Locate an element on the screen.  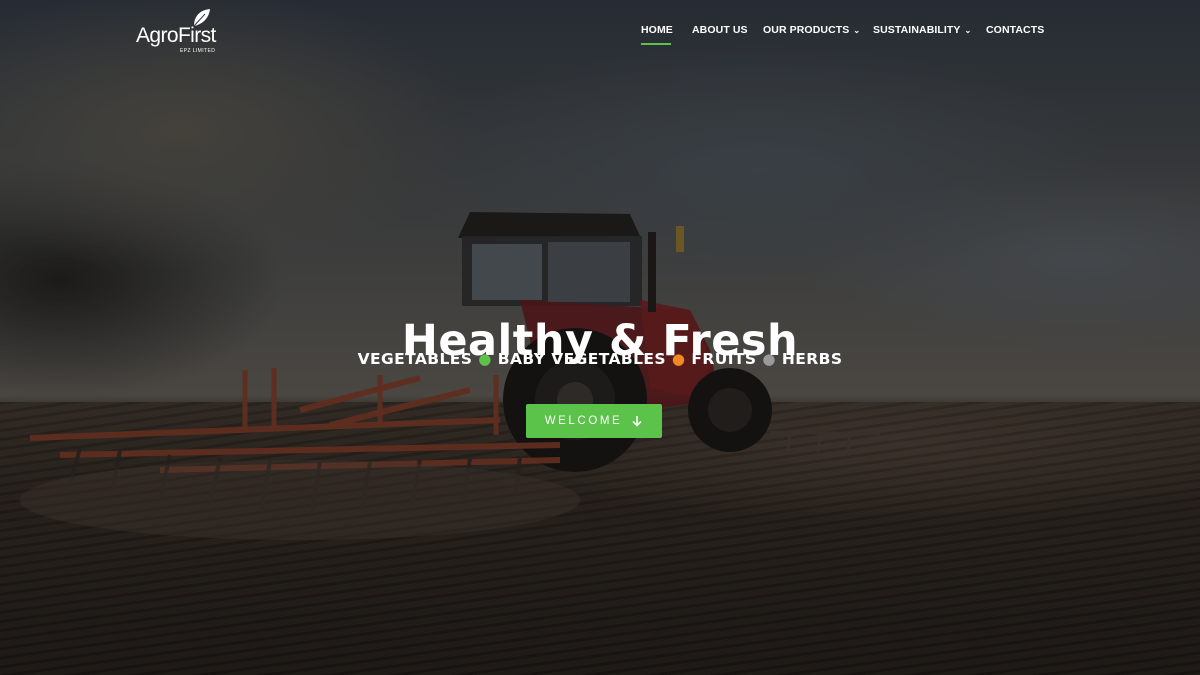
welcome-button-label: WELCOME is located at coordinates (583, 421).